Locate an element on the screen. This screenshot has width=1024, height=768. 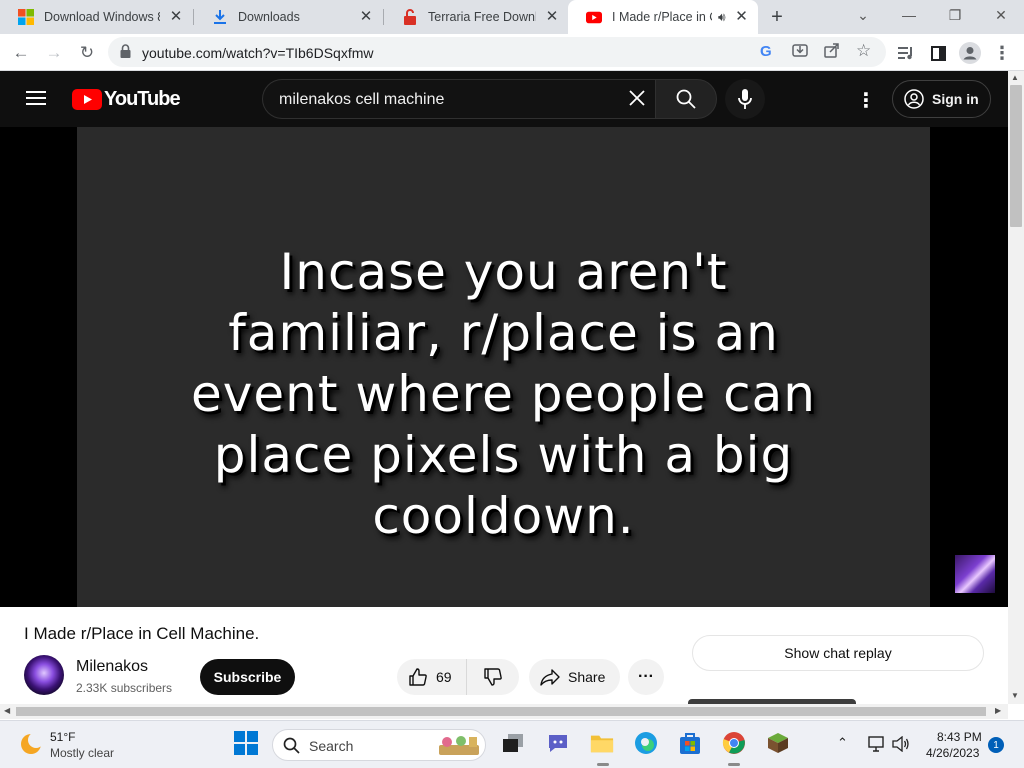
taskbar-search-placeholder: Search is located at coordinates (331, 746).